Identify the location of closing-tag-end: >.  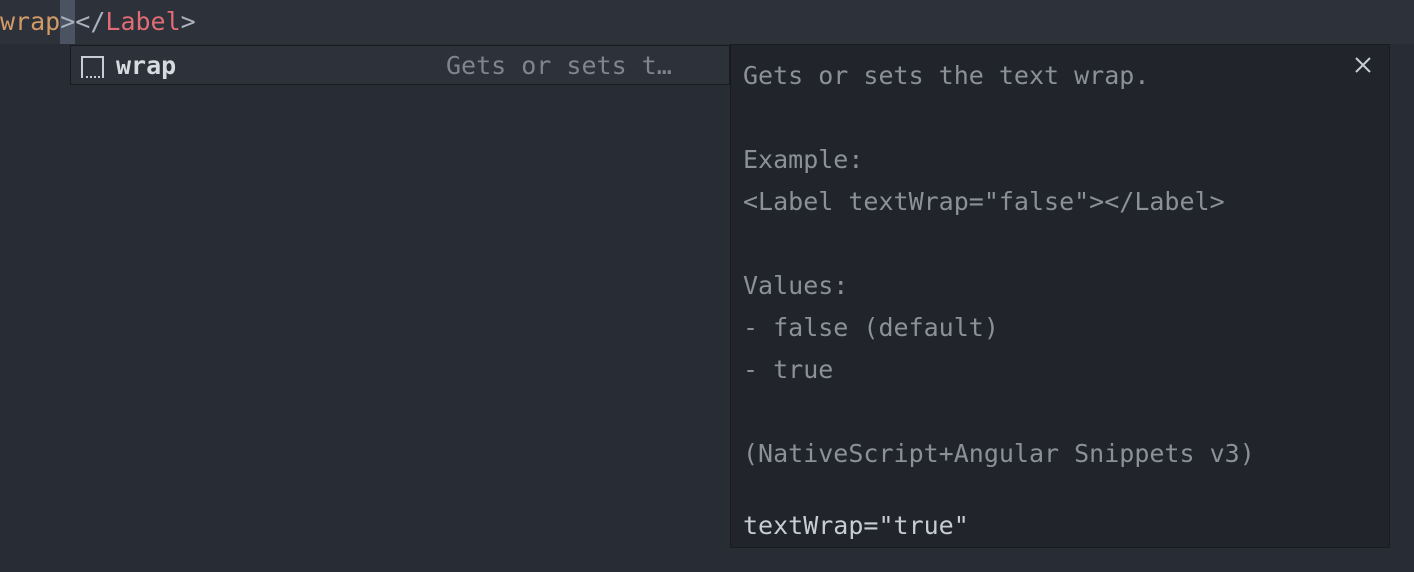
(188, 21).